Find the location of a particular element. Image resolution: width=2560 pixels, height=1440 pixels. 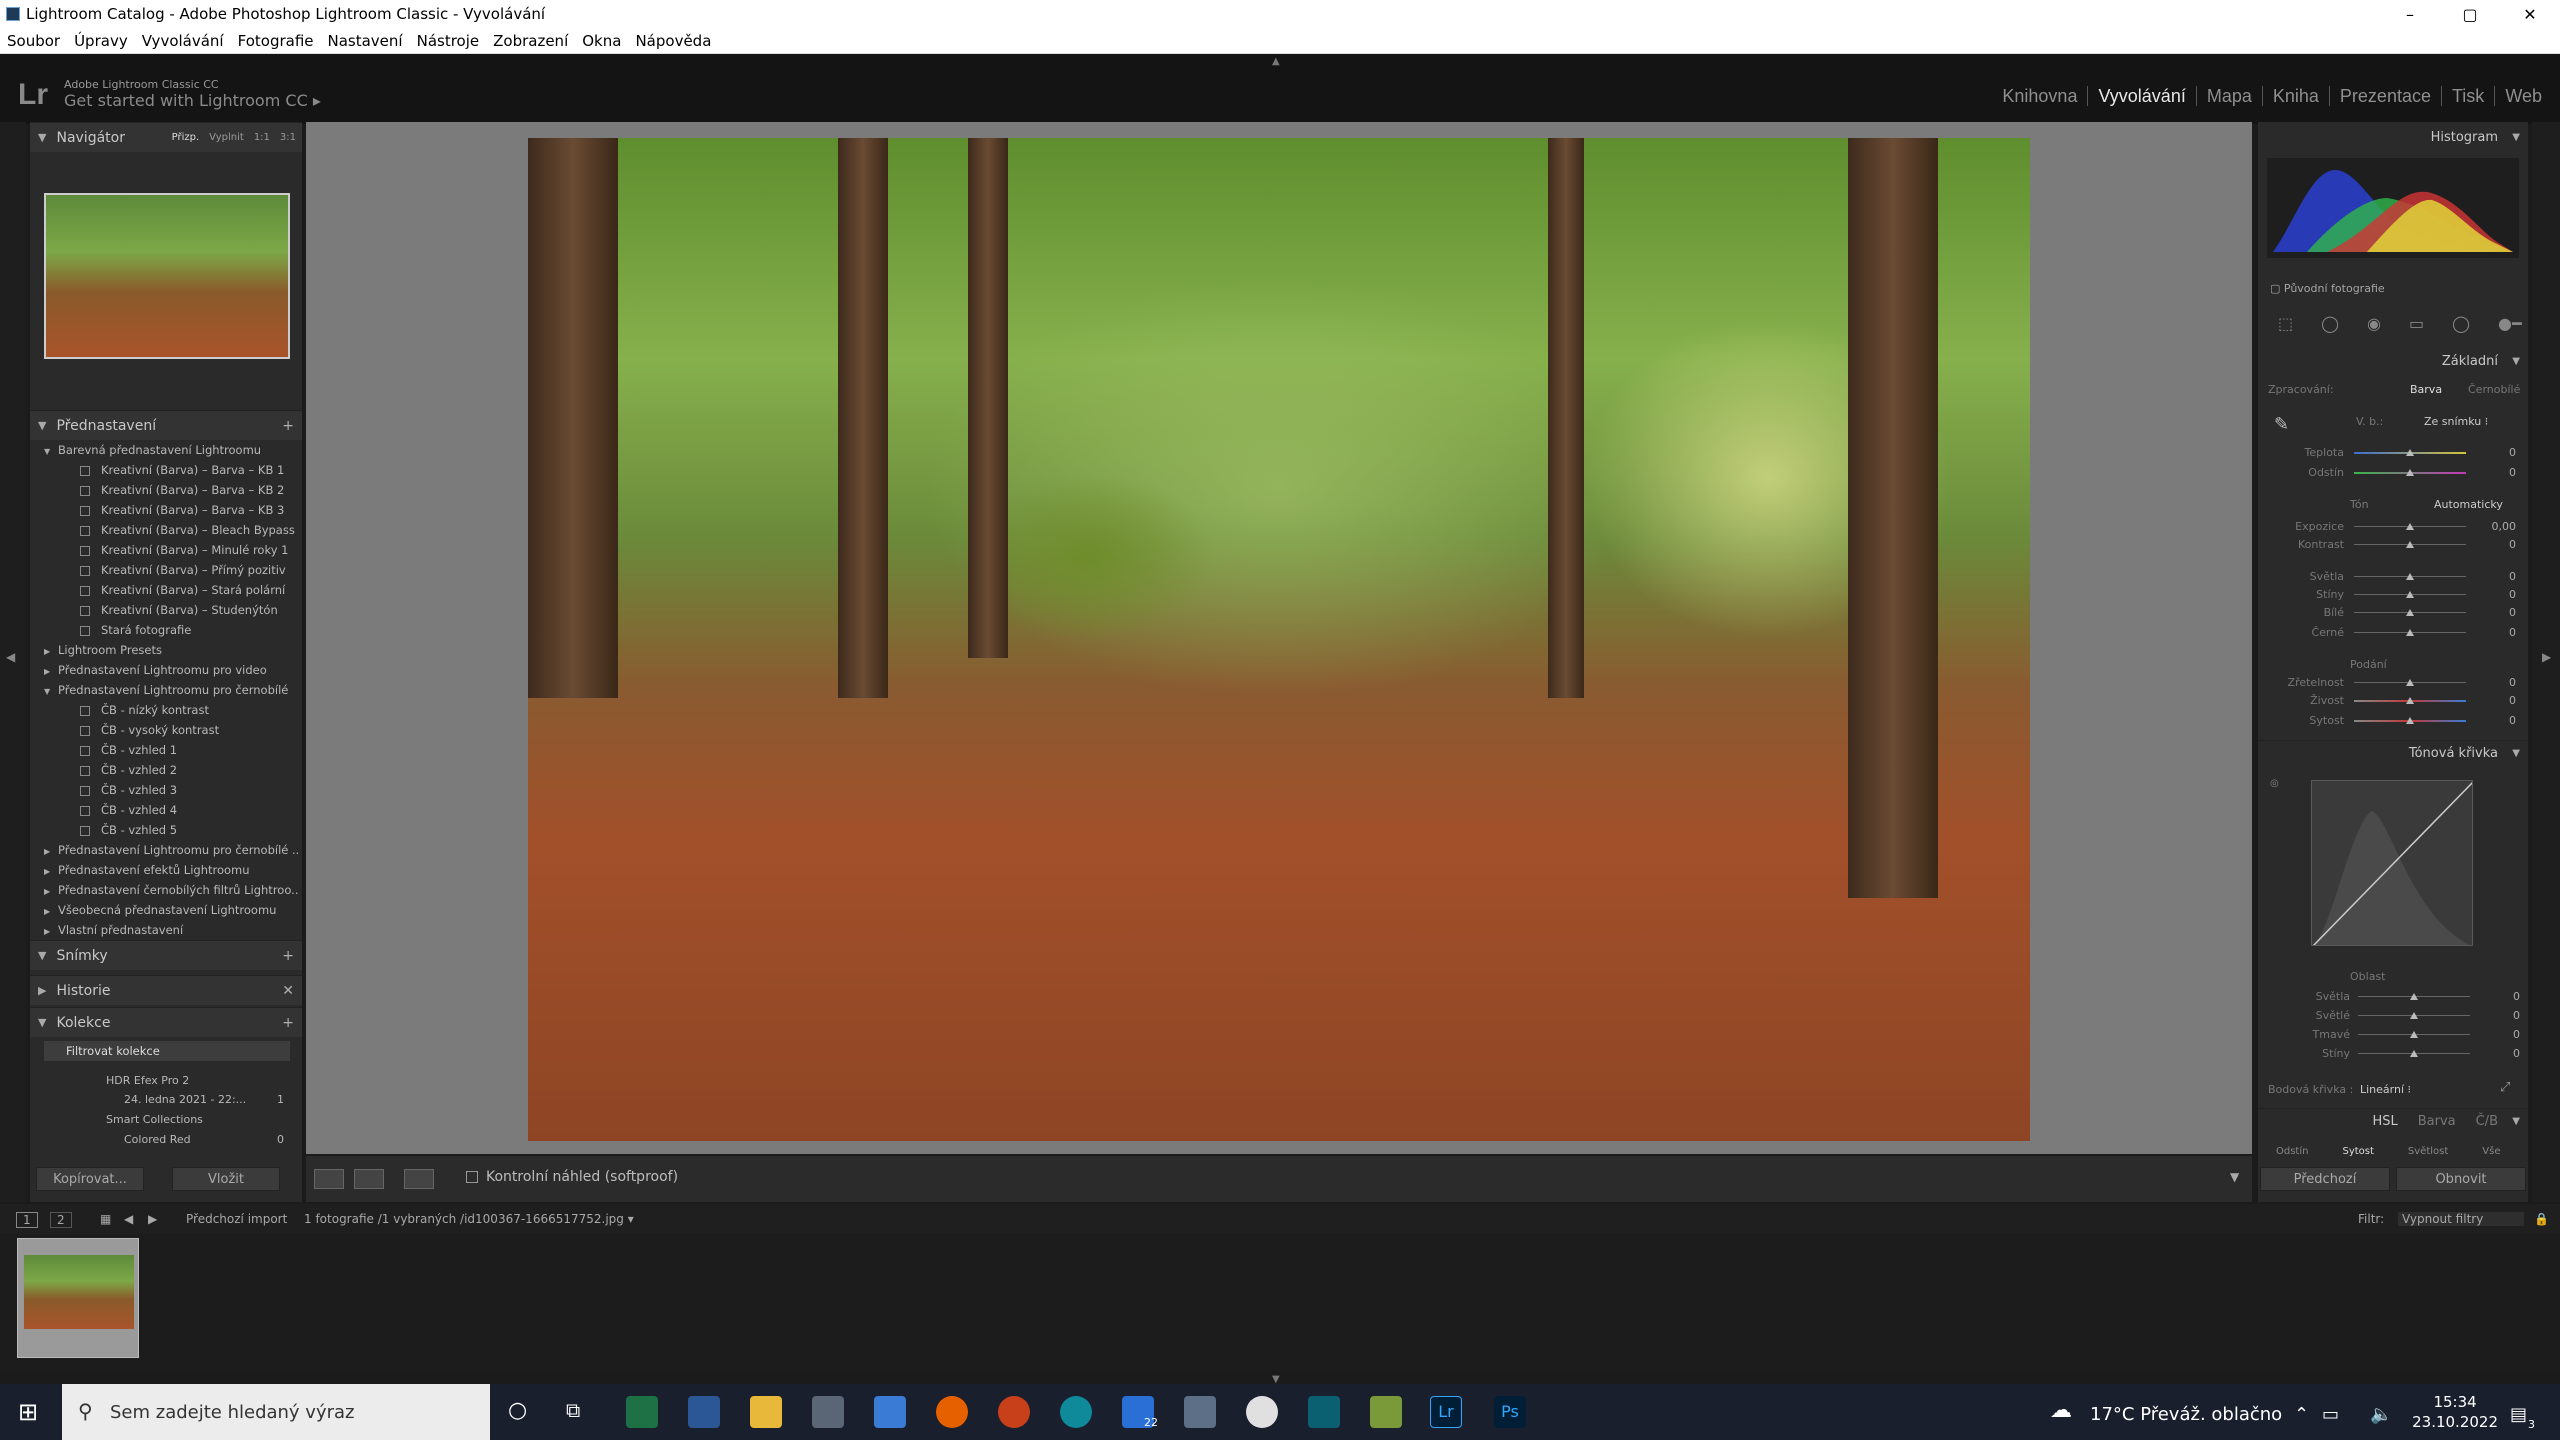

cortana-icon: ○ is located at coordinates (517, 1410).